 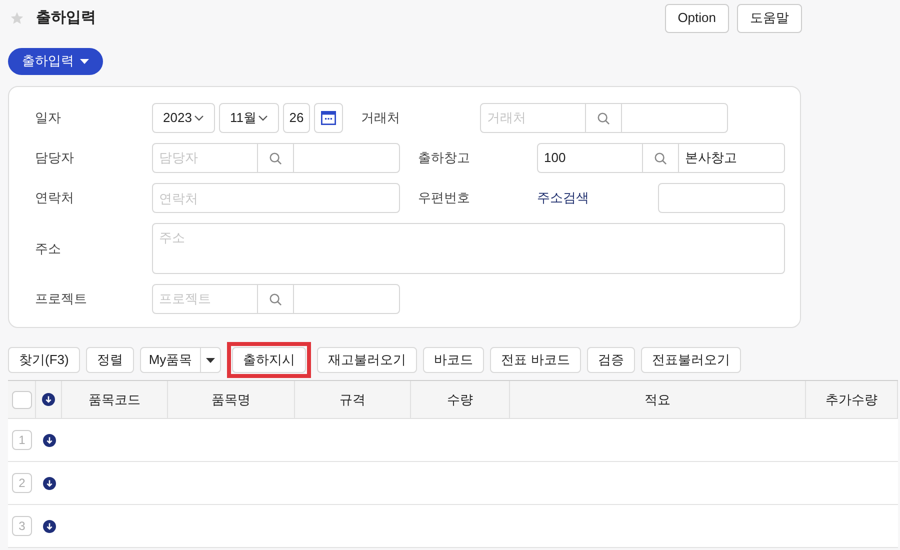 What do you see at coordinates (696, 18) in the screenshot?
I see `header-button: Option` at bounding box center [696, 18].